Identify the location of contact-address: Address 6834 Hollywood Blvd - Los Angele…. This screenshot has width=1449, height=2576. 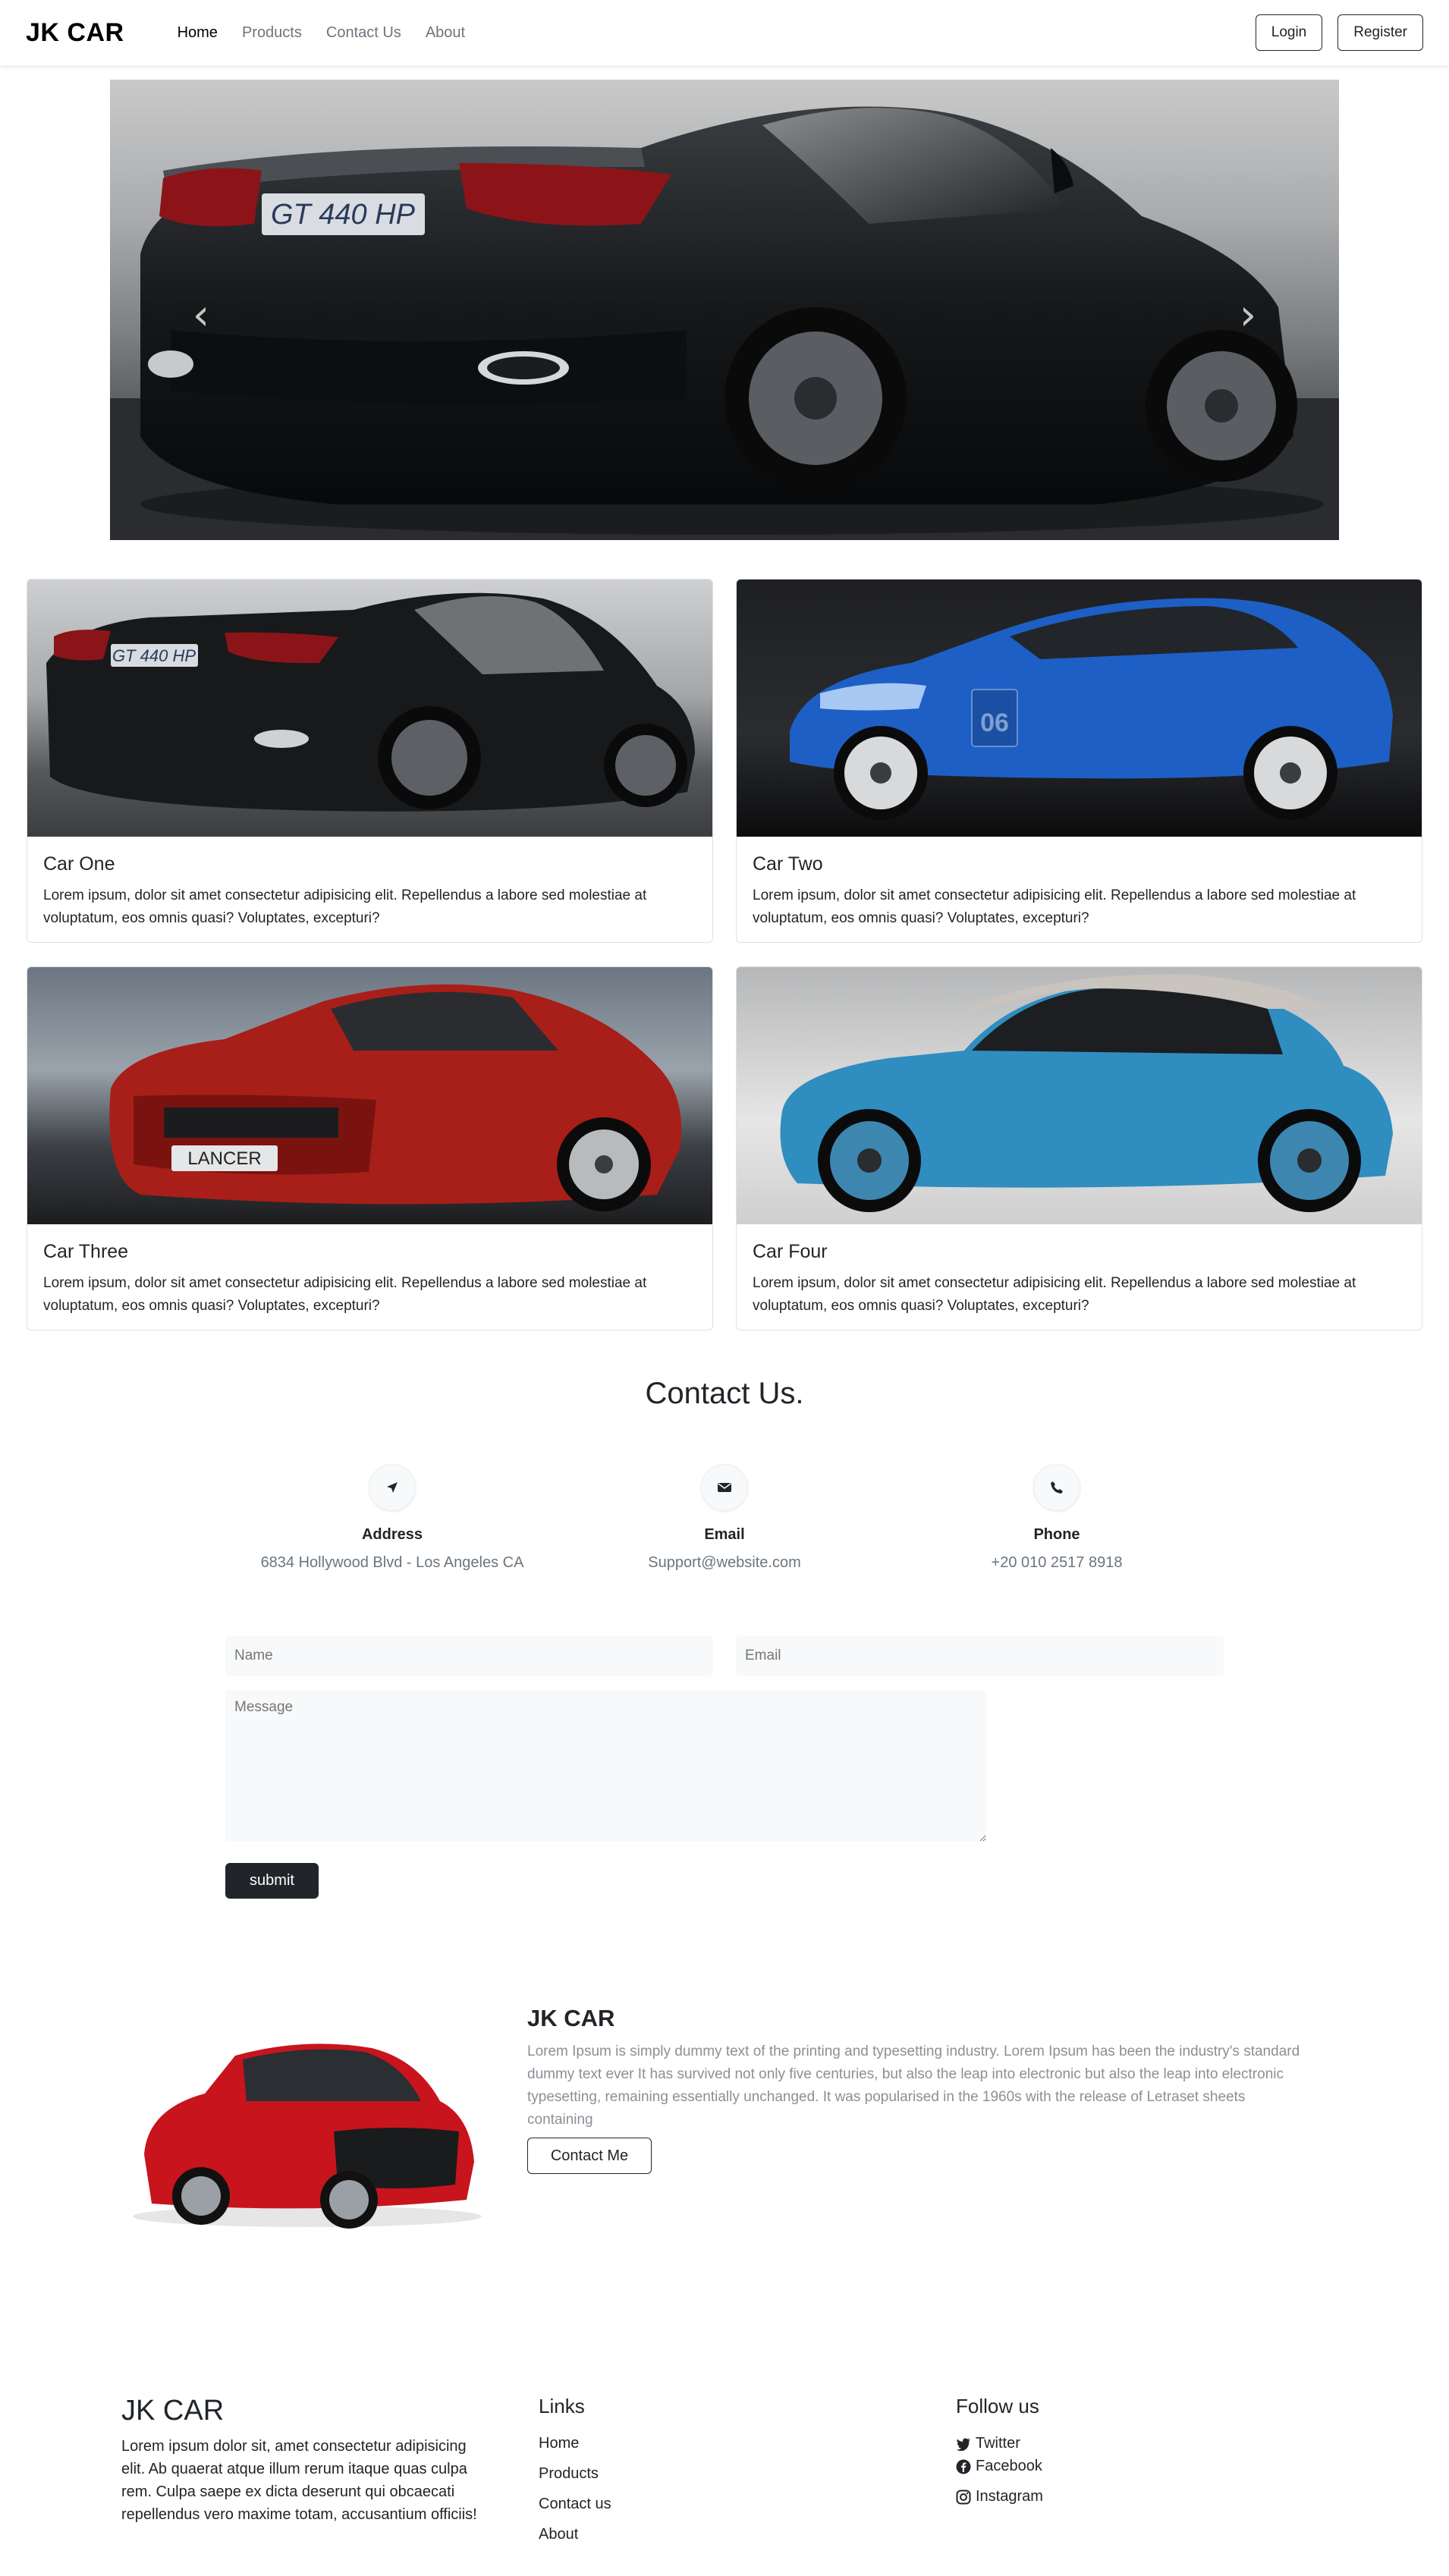
(392, 1518).